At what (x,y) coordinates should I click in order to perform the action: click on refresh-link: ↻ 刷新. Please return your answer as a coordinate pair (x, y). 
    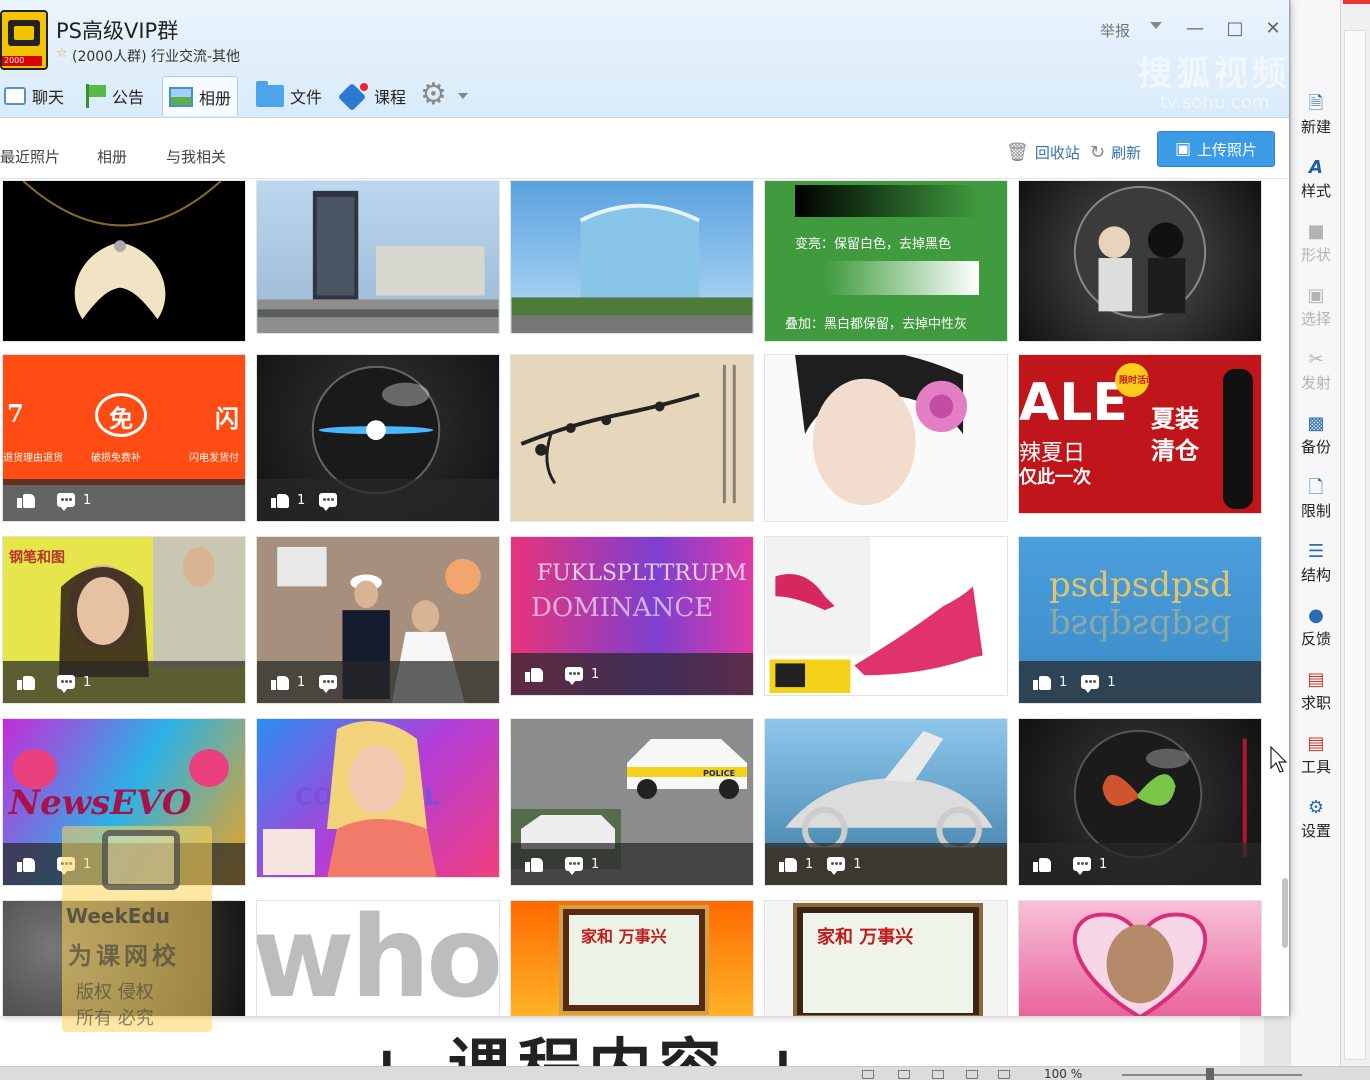
    Looking at the image, I should click on (1115, 152).